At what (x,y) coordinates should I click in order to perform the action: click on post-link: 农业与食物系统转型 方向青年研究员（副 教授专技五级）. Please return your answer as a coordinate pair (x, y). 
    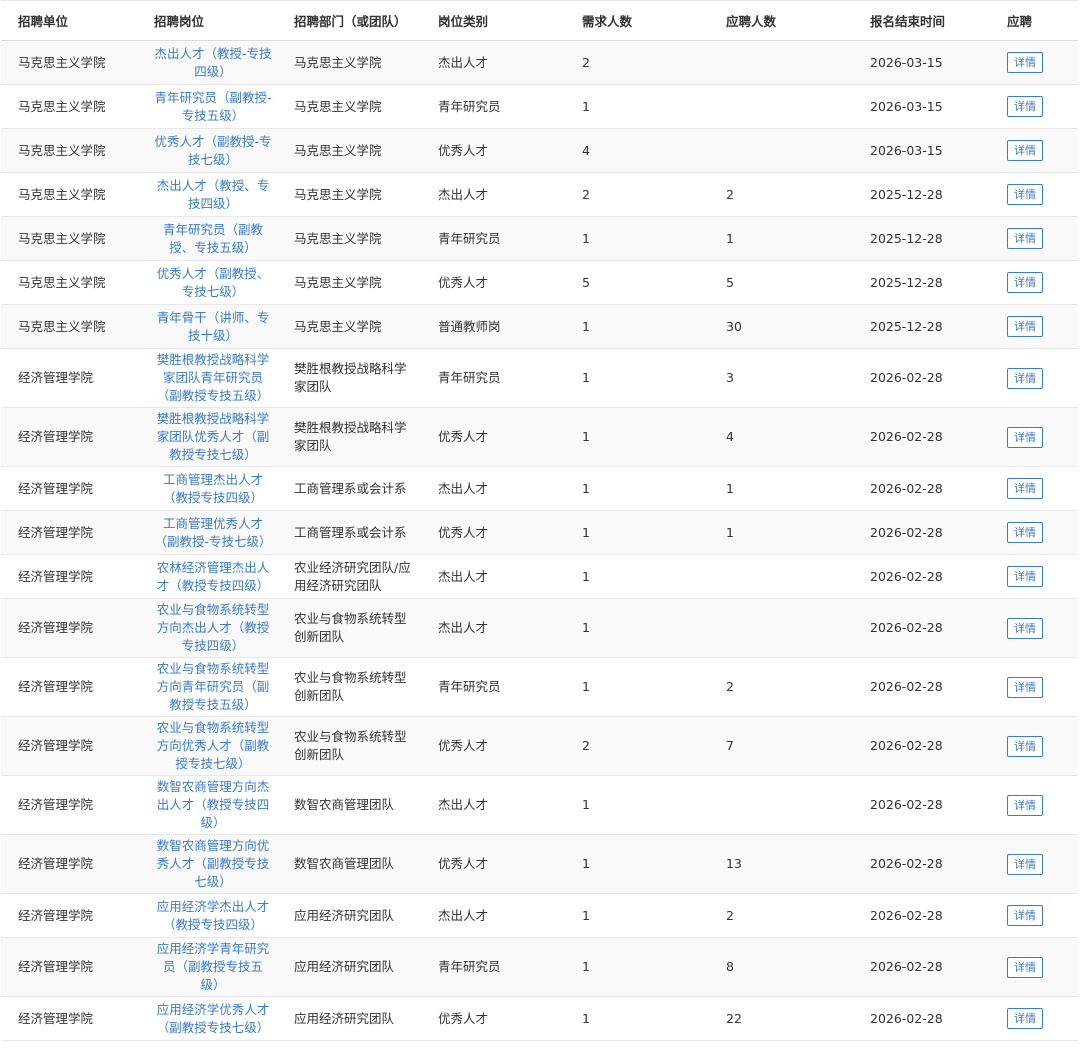
    Looking at the image, I should click on (213, 687).